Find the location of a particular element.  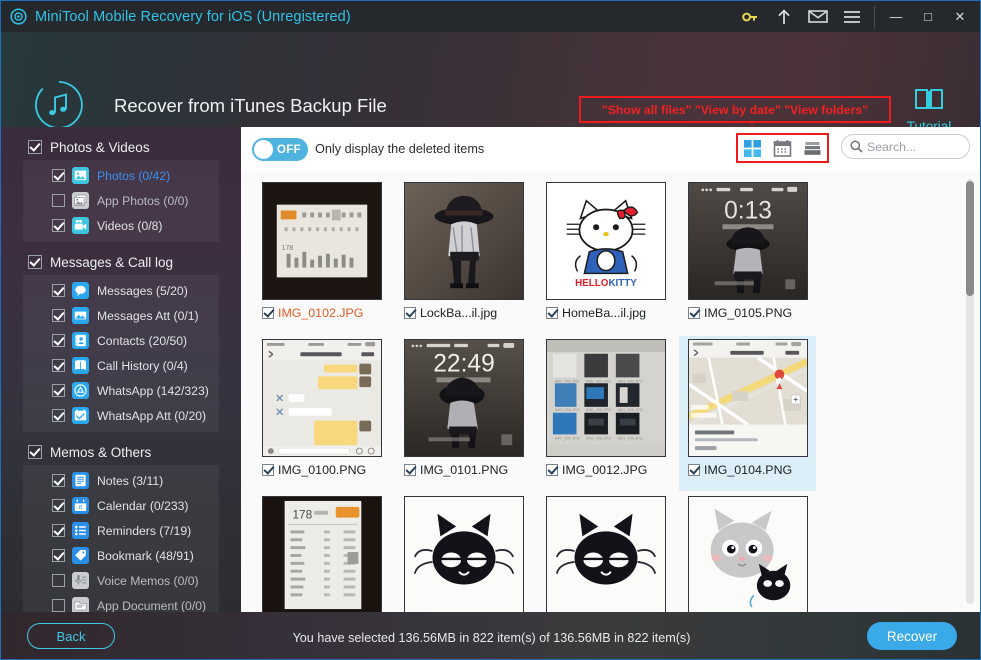

svg-text: 178 is located at coordinates (302, 515).